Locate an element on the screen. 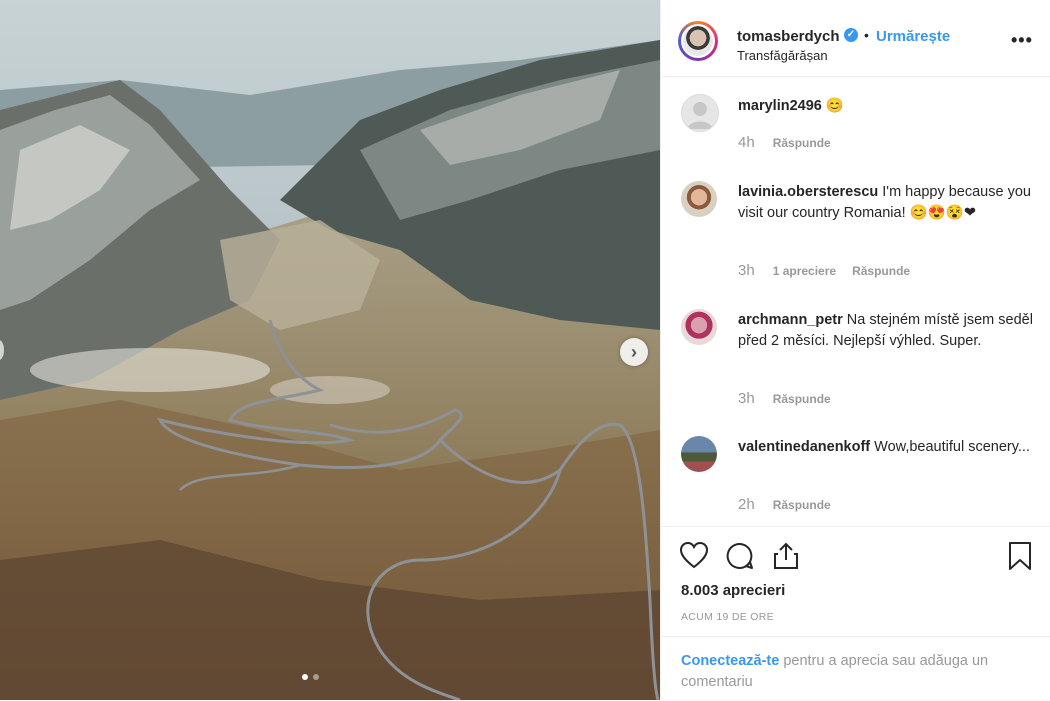  comment-emoji: 😊 is located at coordinates (834, 106).